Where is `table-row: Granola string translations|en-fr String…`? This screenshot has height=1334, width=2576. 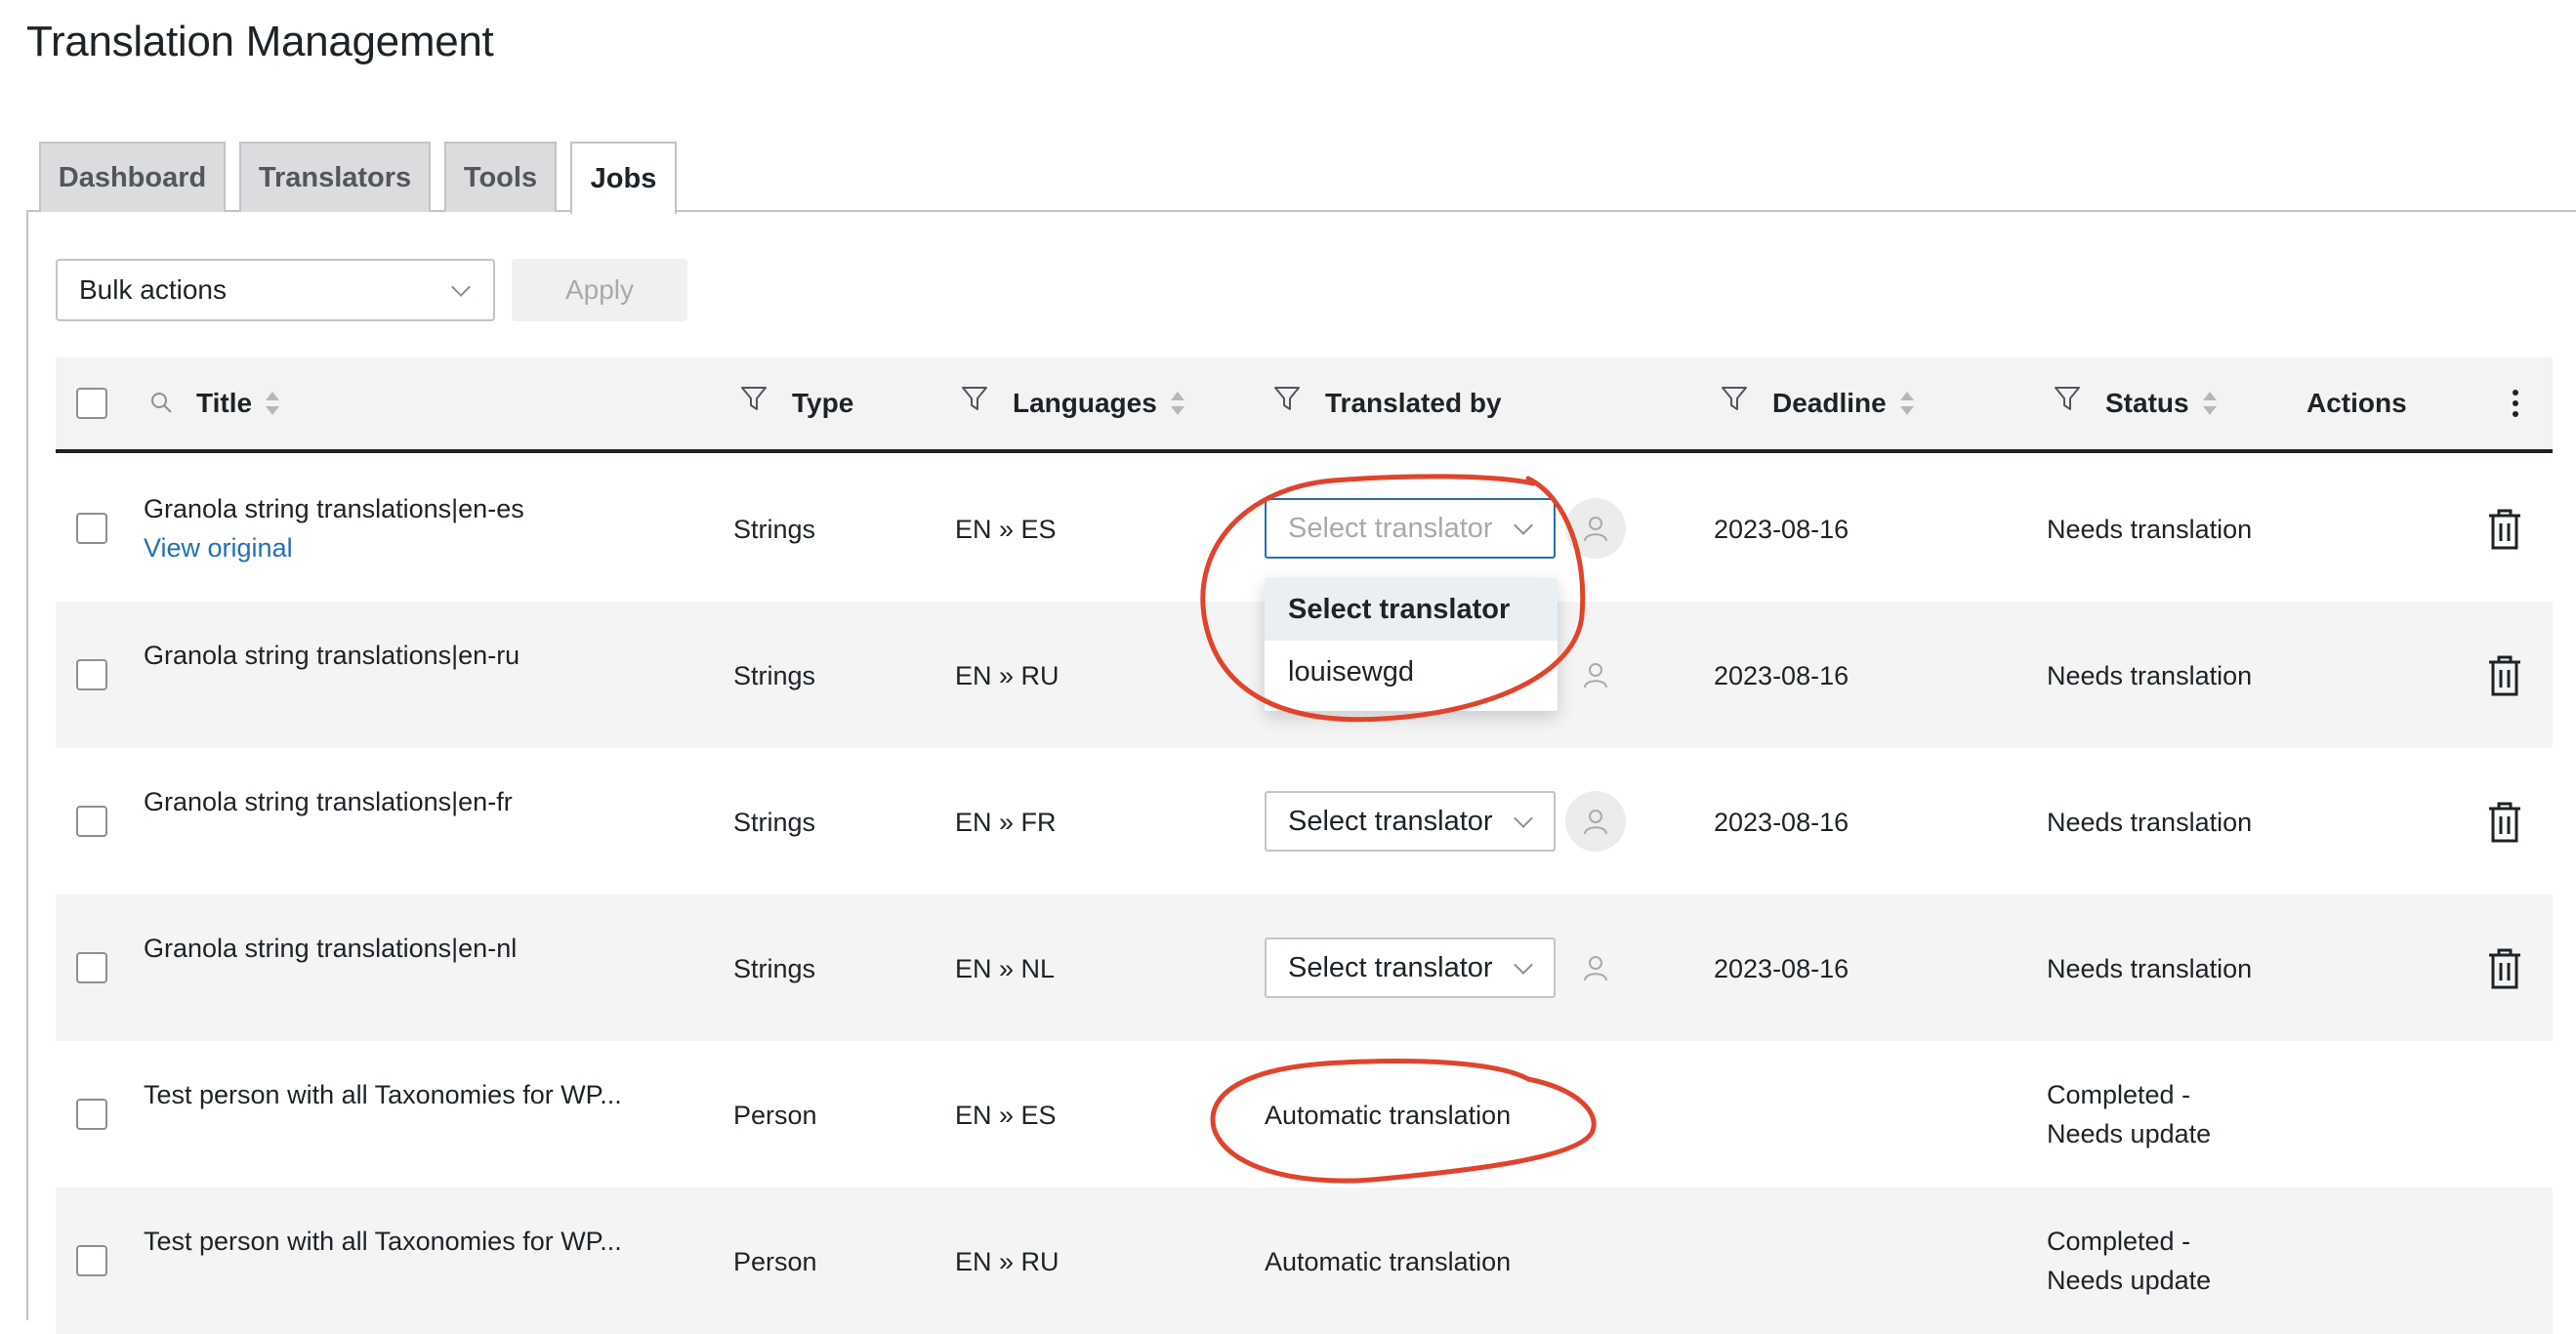
table-row: Granola string translations|en-fr String… is located at coordinates (1305, 821).